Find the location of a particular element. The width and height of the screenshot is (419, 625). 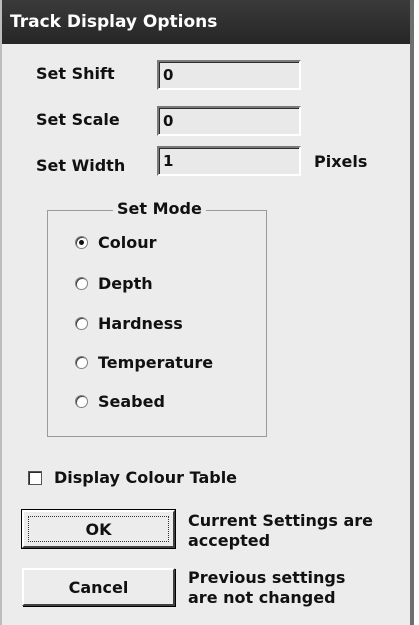

display-colour-table-label: Display Colour Table is located at coordinates (146, 477).